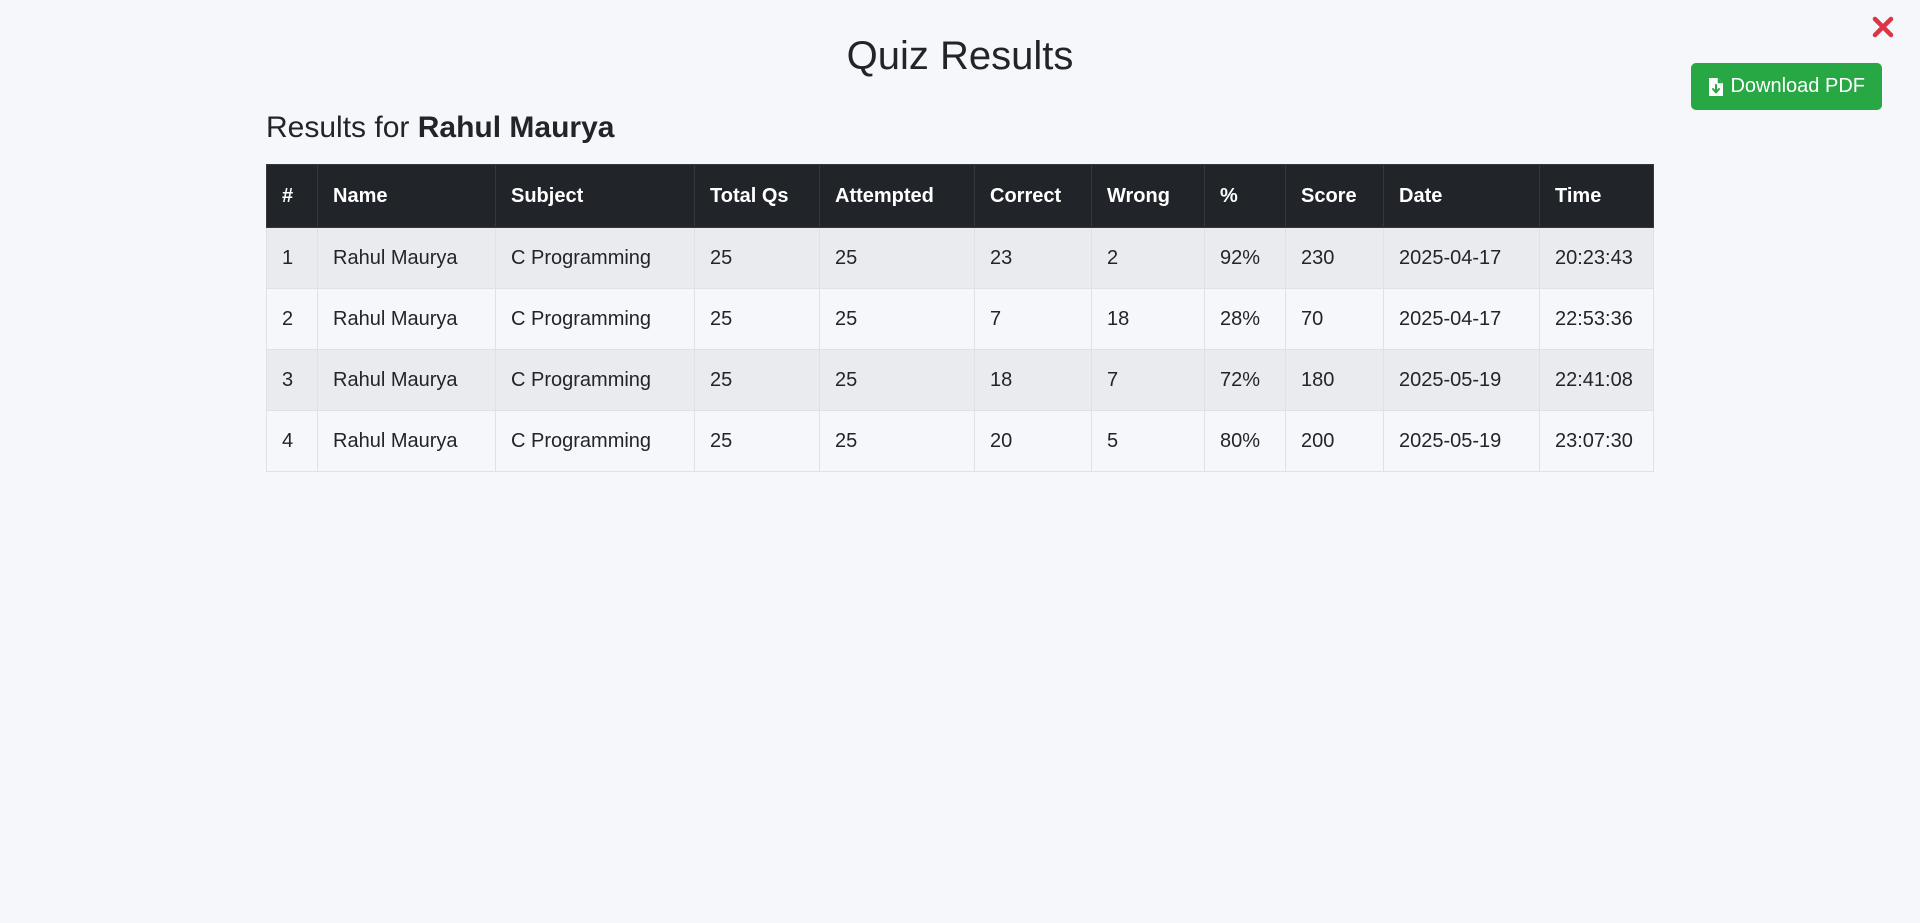 The image size is (1920, 923). What do you see at coordinates (1148, 380) in the screenshot?
I see `cell-wrong: 7` at bounding box center [1148, 380].